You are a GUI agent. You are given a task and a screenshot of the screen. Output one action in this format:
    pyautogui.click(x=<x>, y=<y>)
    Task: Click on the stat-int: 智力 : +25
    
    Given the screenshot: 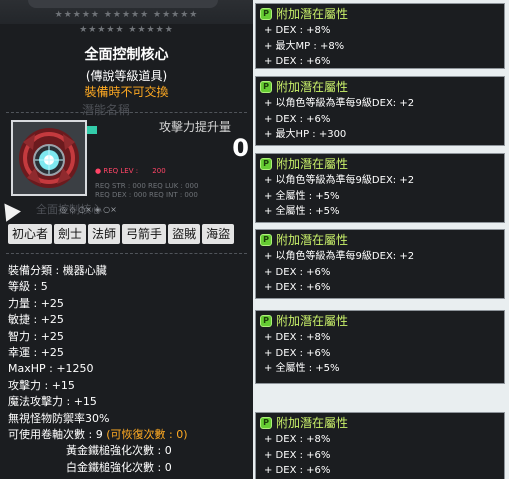 What is the action you would take?
    pyautogui.click(x=36, y=336)
    